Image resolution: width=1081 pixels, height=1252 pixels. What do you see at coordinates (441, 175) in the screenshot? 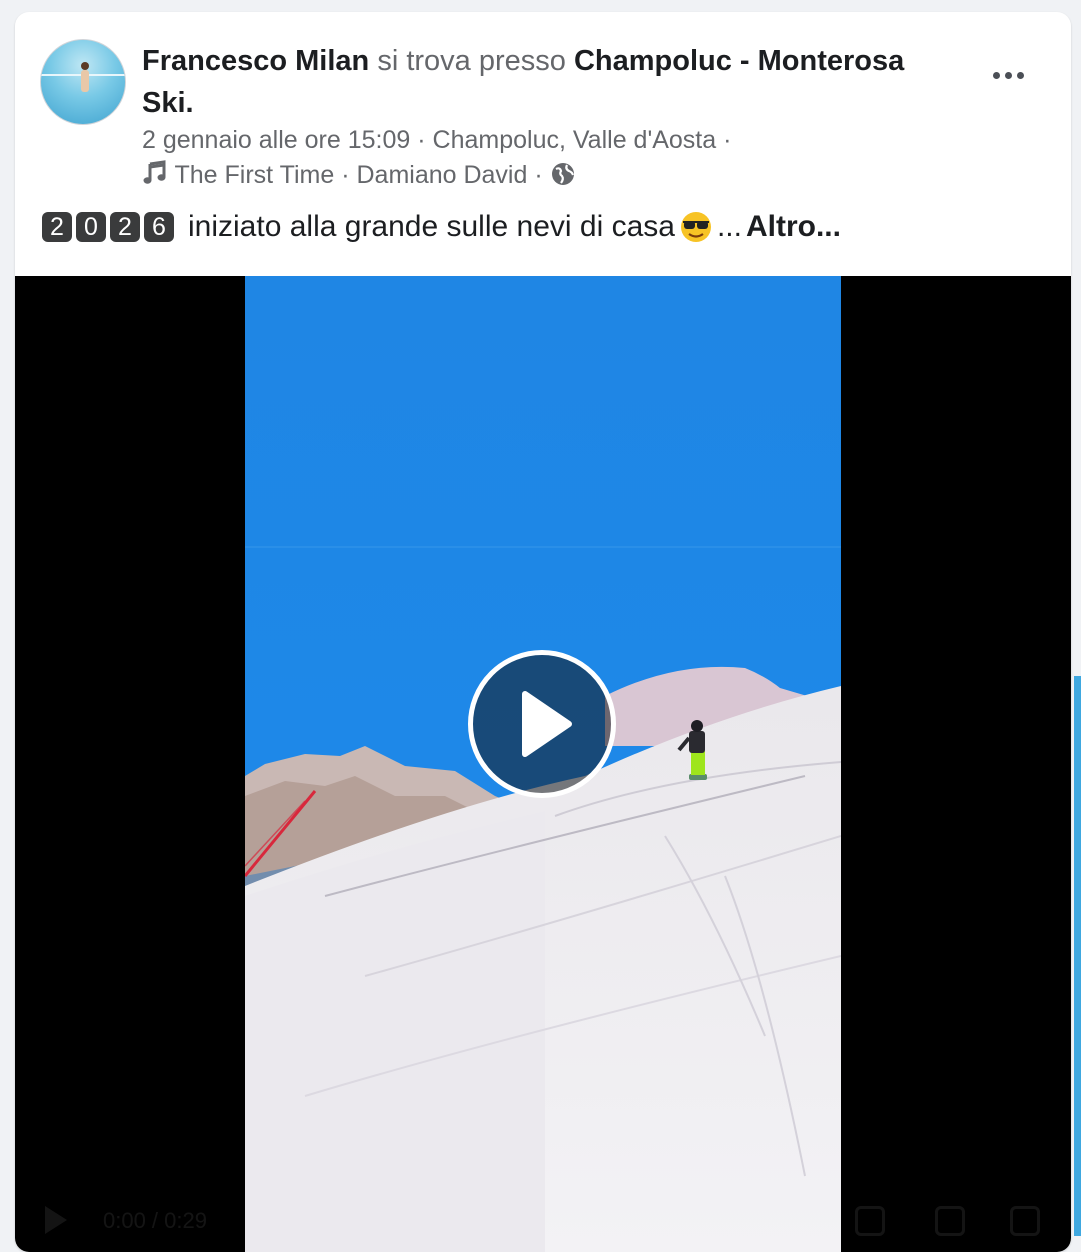
I see `song-artist: Damiano David` at bounding box center [441, 175].